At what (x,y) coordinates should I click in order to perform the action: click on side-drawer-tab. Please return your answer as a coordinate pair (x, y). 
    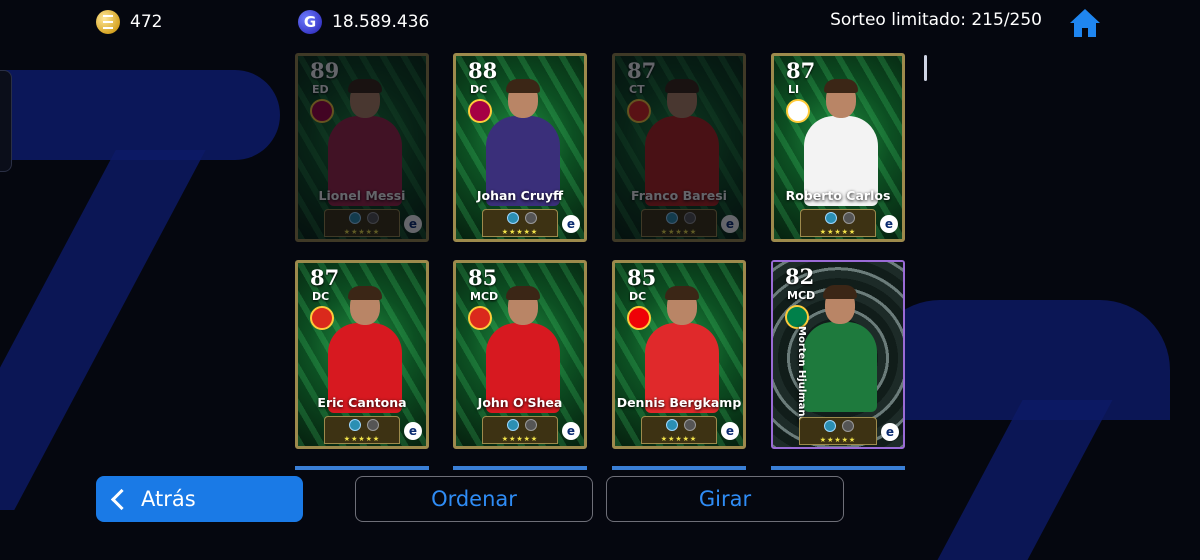
    Looking at the image, I should click on (6, 121).